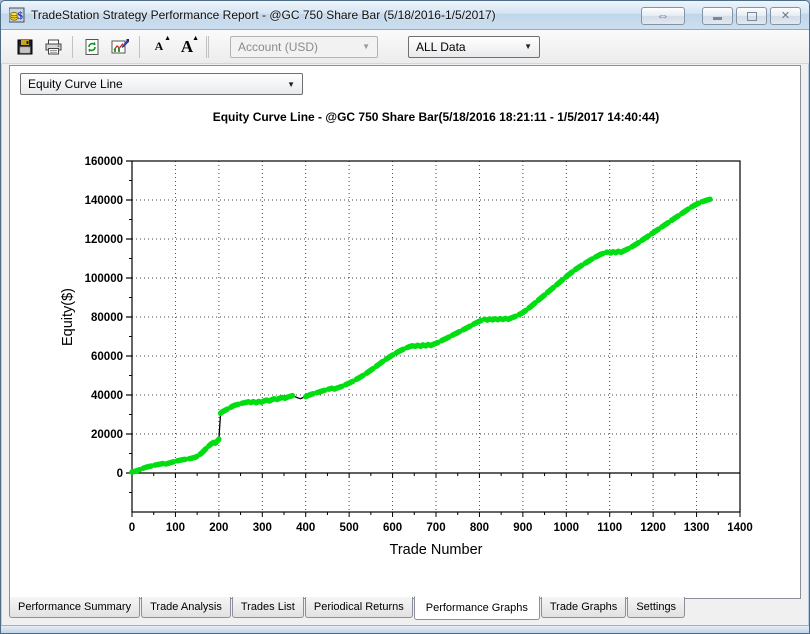 This screenshot has height=634, width=810. Describe the element at coordinates (405, 629) in the screenshot. I see `window-bottom-border` at that location.